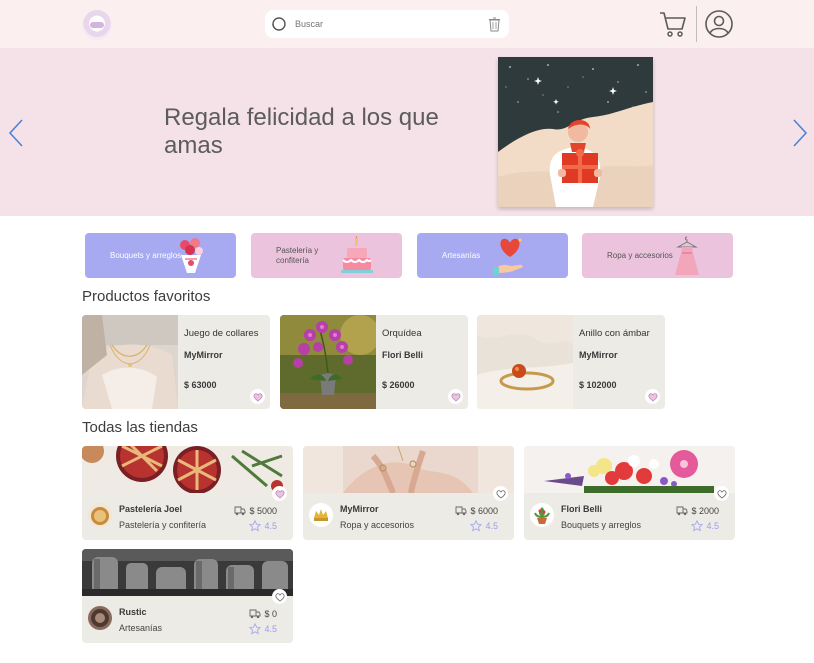 The height and width of the screenshot is (663, 814). Describe the element at coordinates (330, 362) in the screenshot. I see `product-image-orchid` at that location.